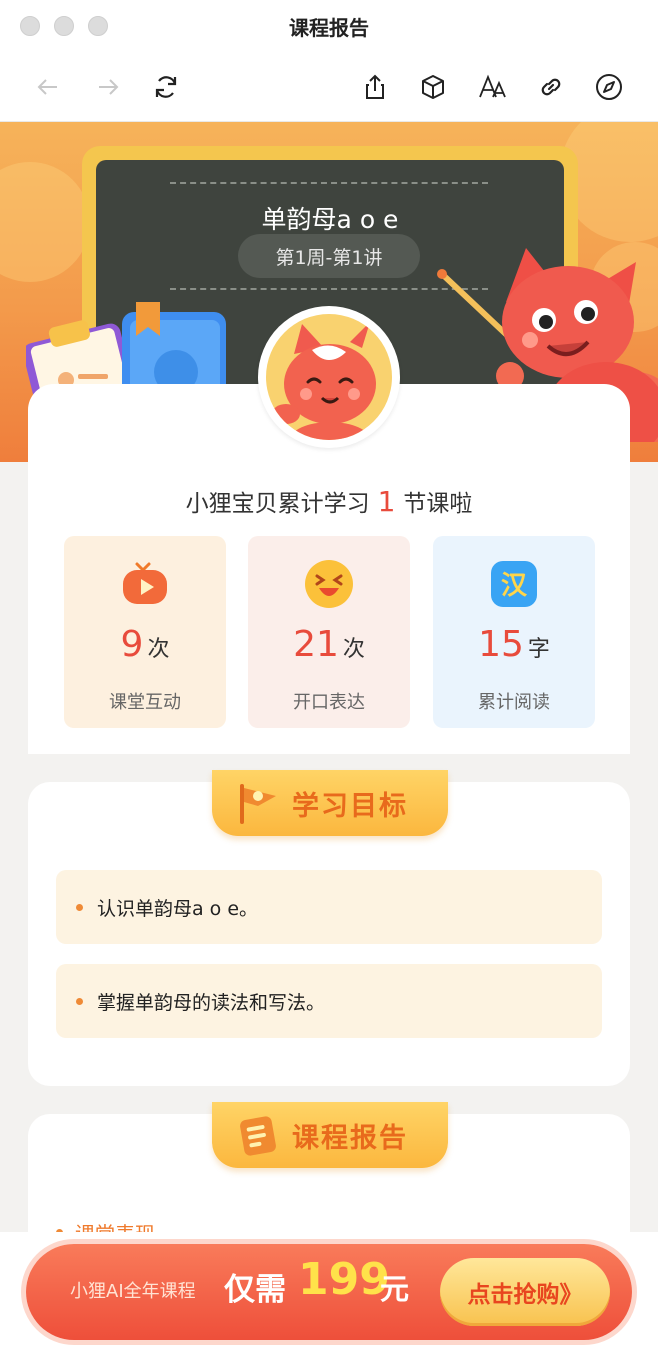  I want to click on course-report-title: 课程报告, so click(350, 1138).